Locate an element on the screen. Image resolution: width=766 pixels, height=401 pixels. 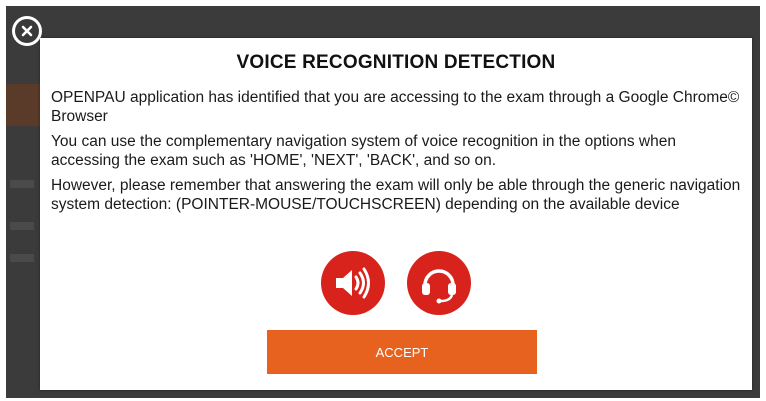
background-element is located at coordinates (23, 105).